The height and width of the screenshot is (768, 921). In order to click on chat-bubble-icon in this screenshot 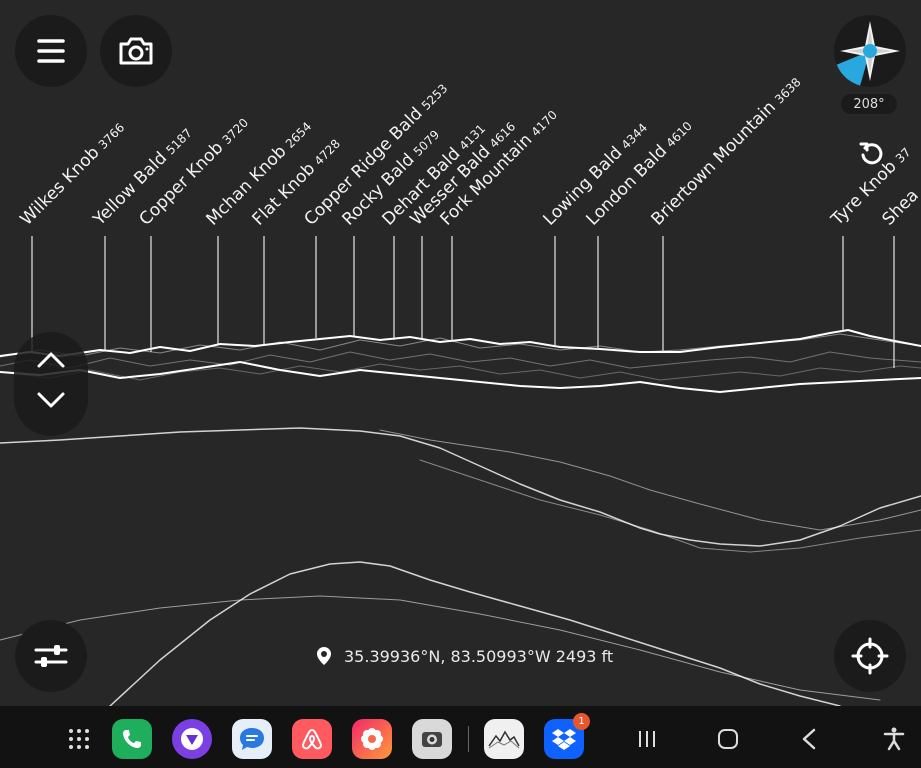, I will do `click(252, 739)`.